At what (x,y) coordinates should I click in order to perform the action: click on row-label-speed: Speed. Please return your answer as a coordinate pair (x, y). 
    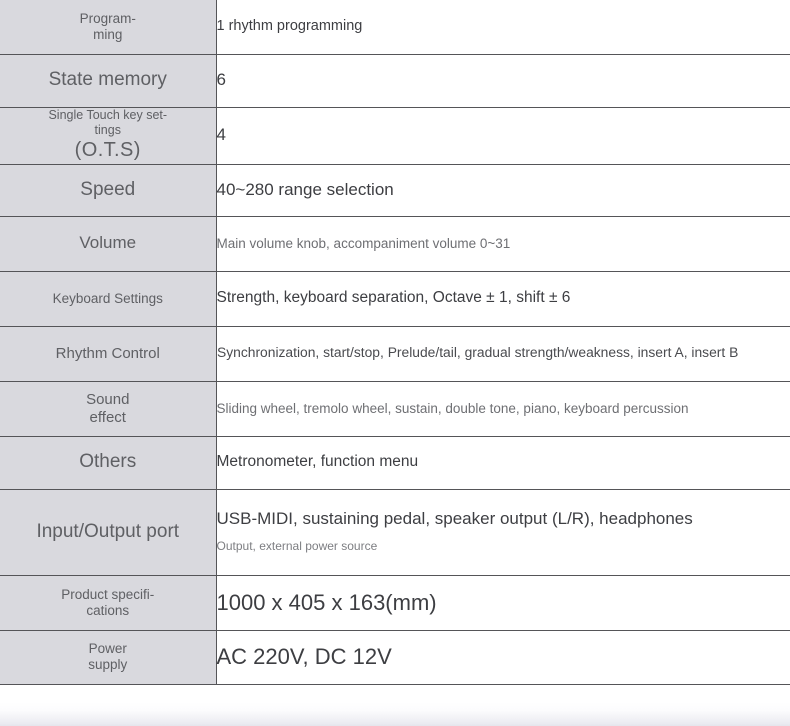
    Looking at the image, I should click on (108, 190).